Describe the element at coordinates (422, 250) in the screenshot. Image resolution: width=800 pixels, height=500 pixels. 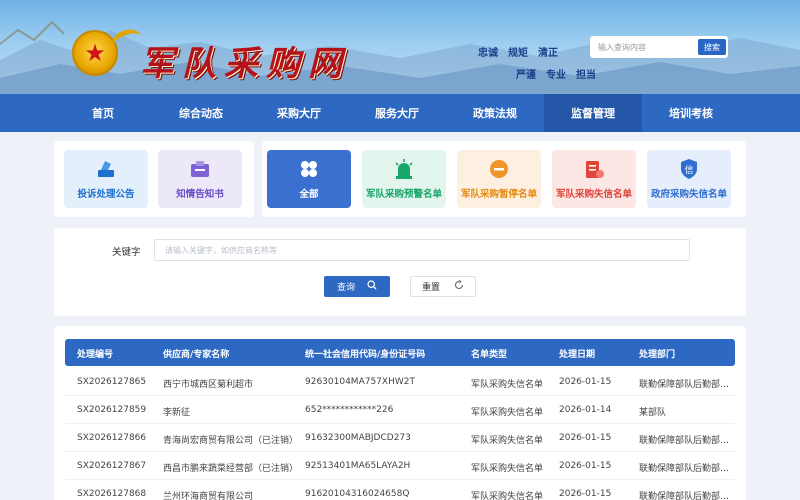
I see `keyword-input` at that location.